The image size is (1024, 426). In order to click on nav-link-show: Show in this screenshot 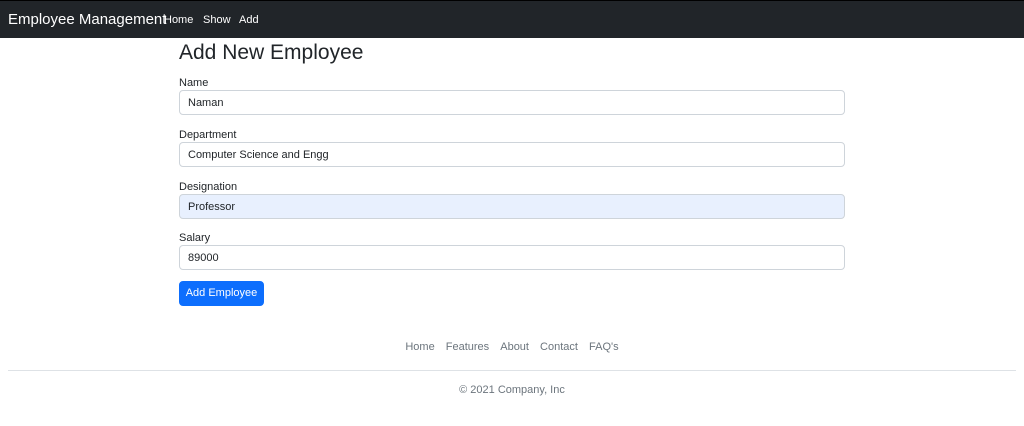, I will do `click(217, 20)`.